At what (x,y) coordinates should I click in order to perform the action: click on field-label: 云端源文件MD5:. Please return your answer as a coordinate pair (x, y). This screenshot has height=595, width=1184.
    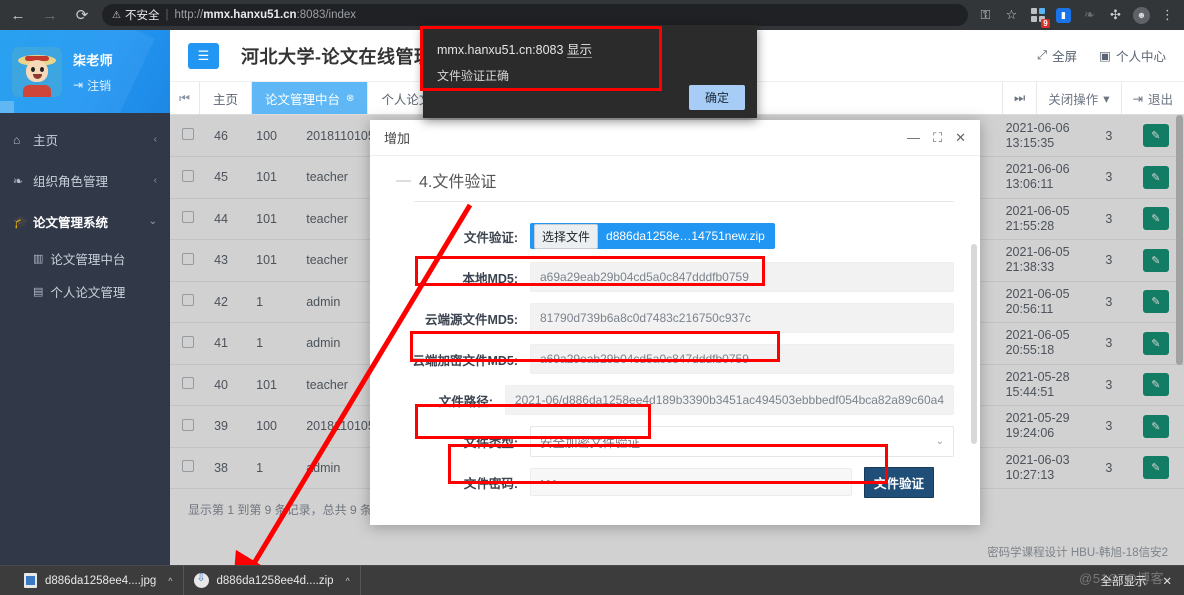
    Looking at the image, I should click on (471, 319).